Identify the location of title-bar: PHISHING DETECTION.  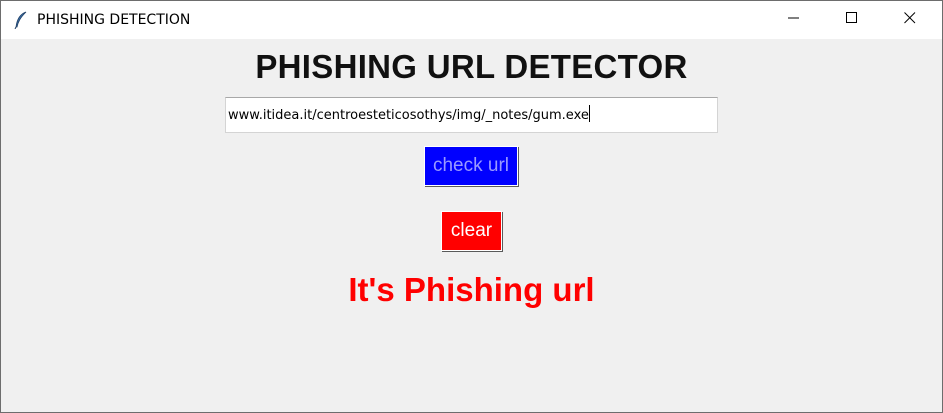
(471, 20).